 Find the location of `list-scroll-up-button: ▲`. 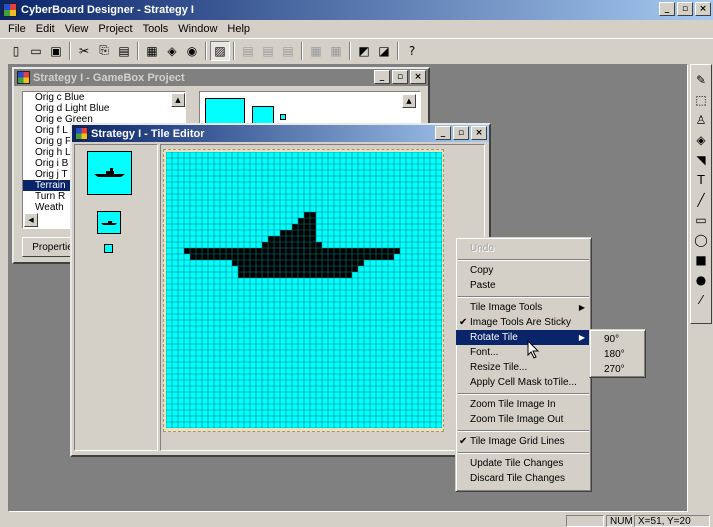

list-scroll-up-button: ▲ is located at coordinates (178, 100).